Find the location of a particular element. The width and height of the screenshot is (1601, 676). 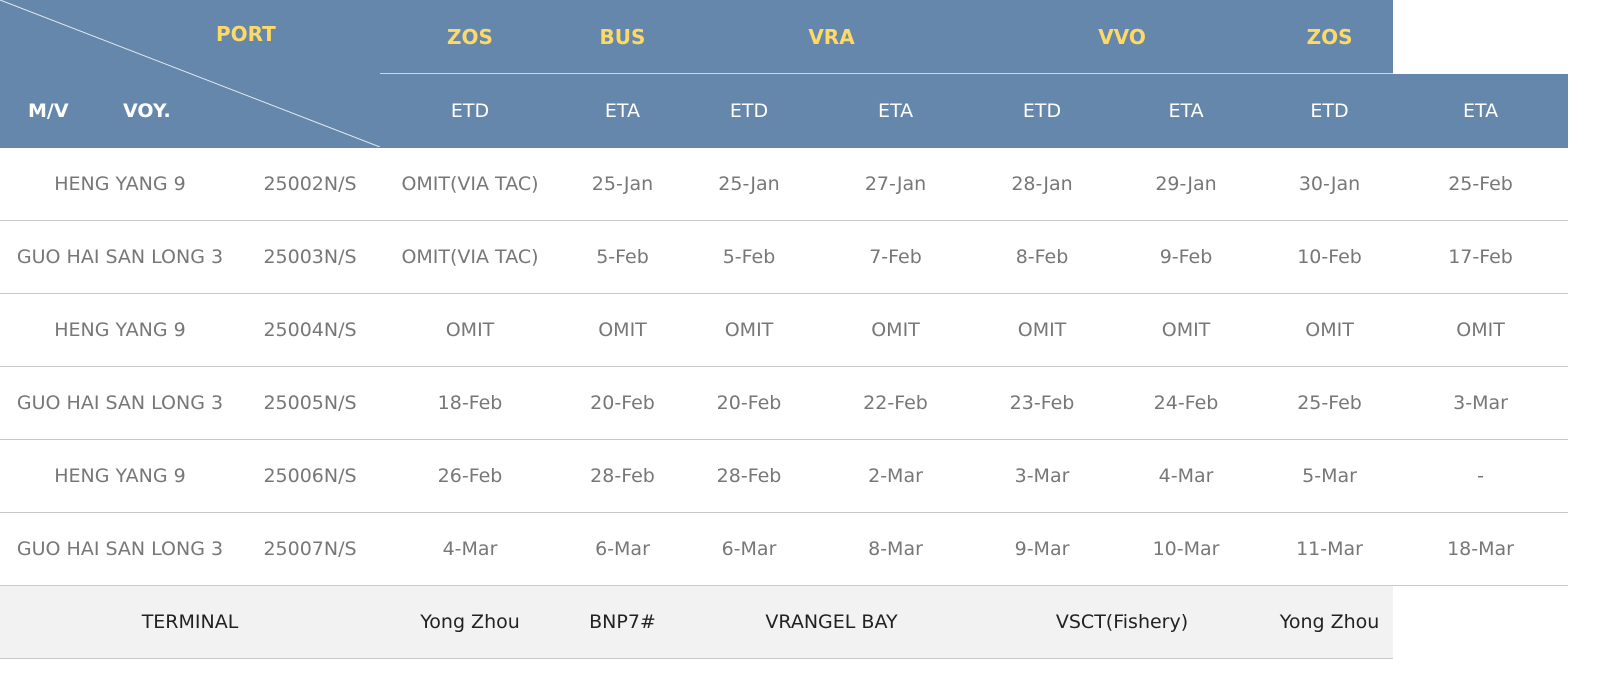

corner-header-cell: PORT M/V VOY. is located at coordinates (190, 74).